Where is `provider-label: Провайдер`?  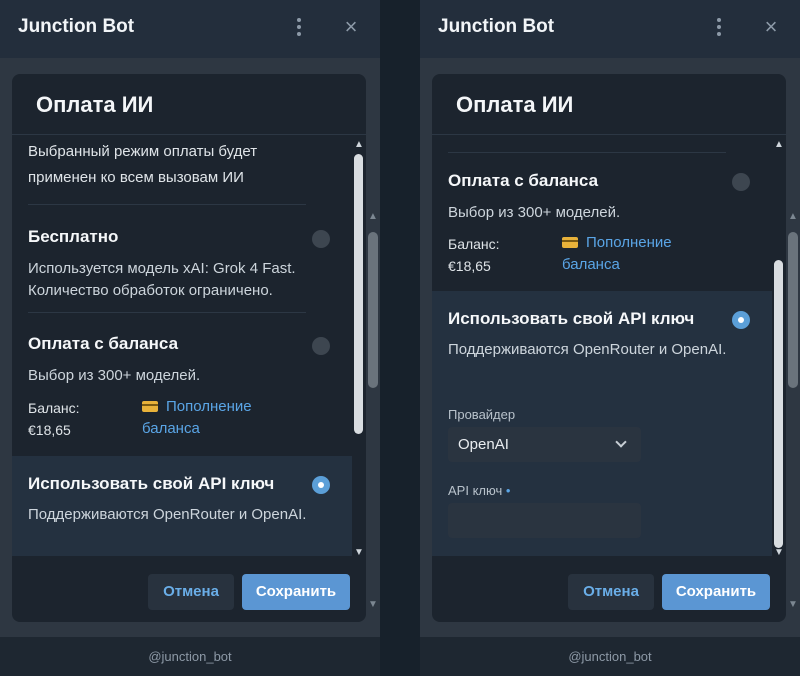
provider-label: Провайдер is located at coordinates (482, 414).